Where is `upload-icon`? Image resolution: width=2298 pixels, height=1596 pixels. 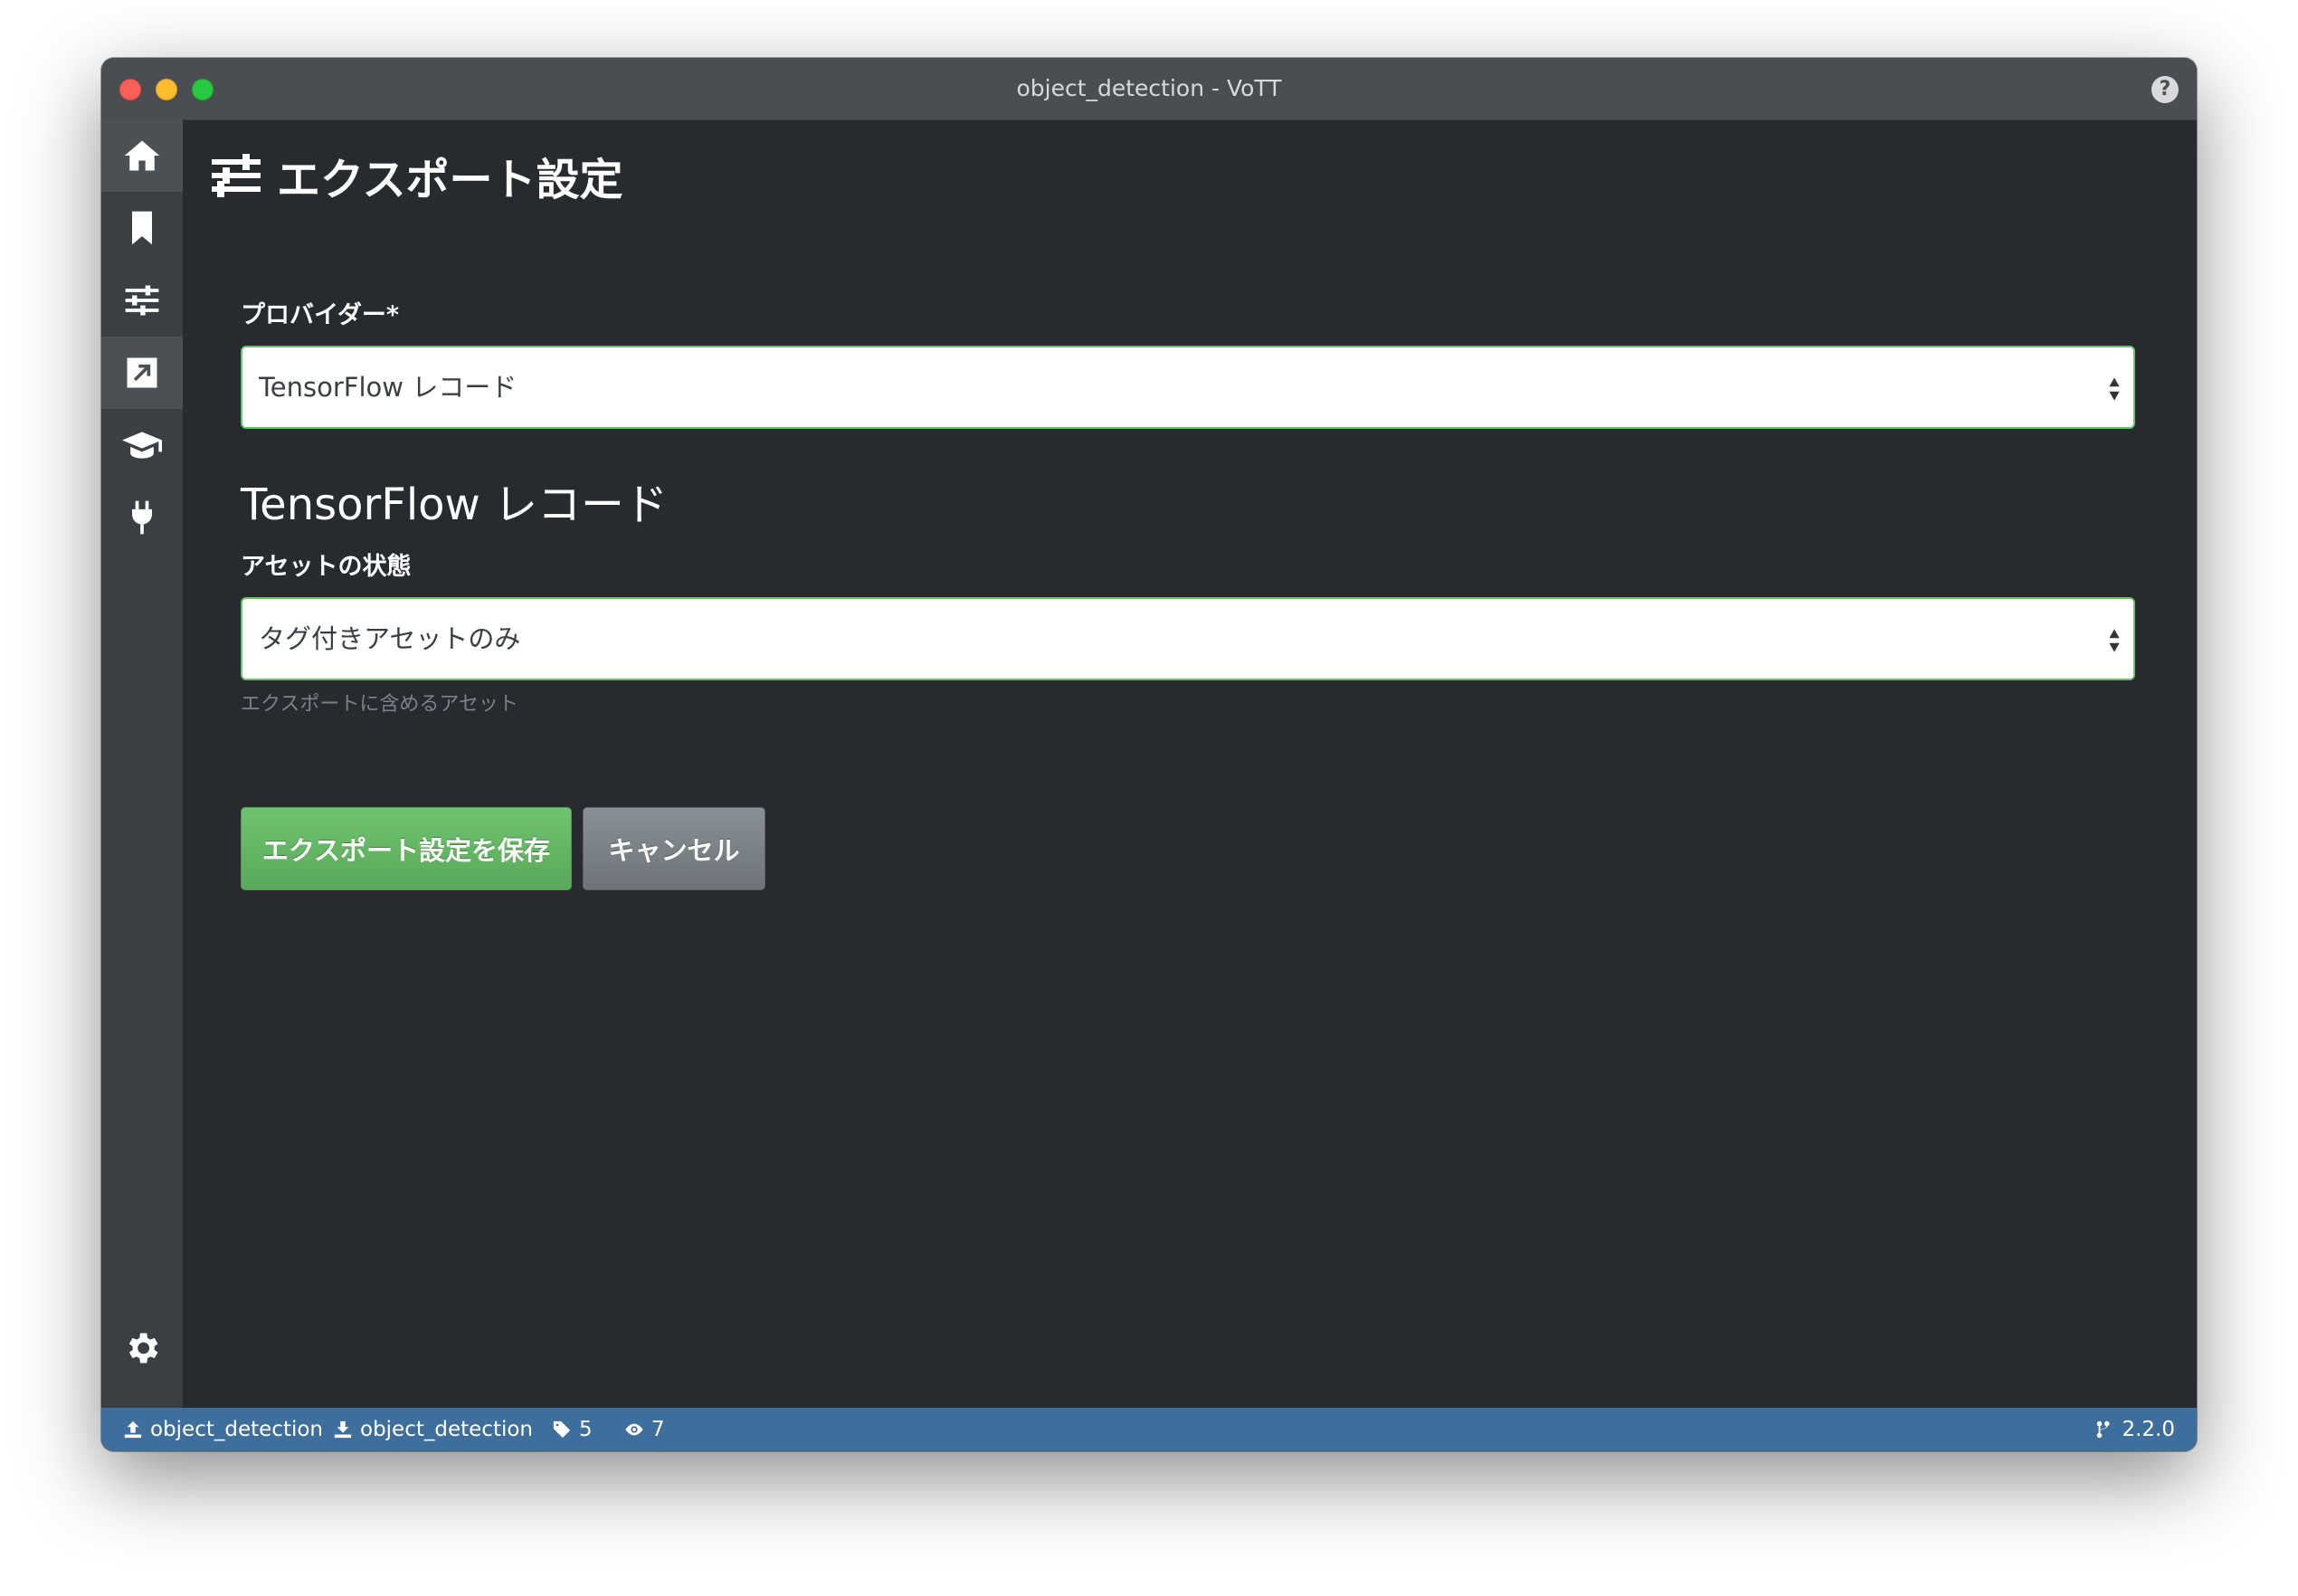
upload-icon is located at coordinates (133, 1430).